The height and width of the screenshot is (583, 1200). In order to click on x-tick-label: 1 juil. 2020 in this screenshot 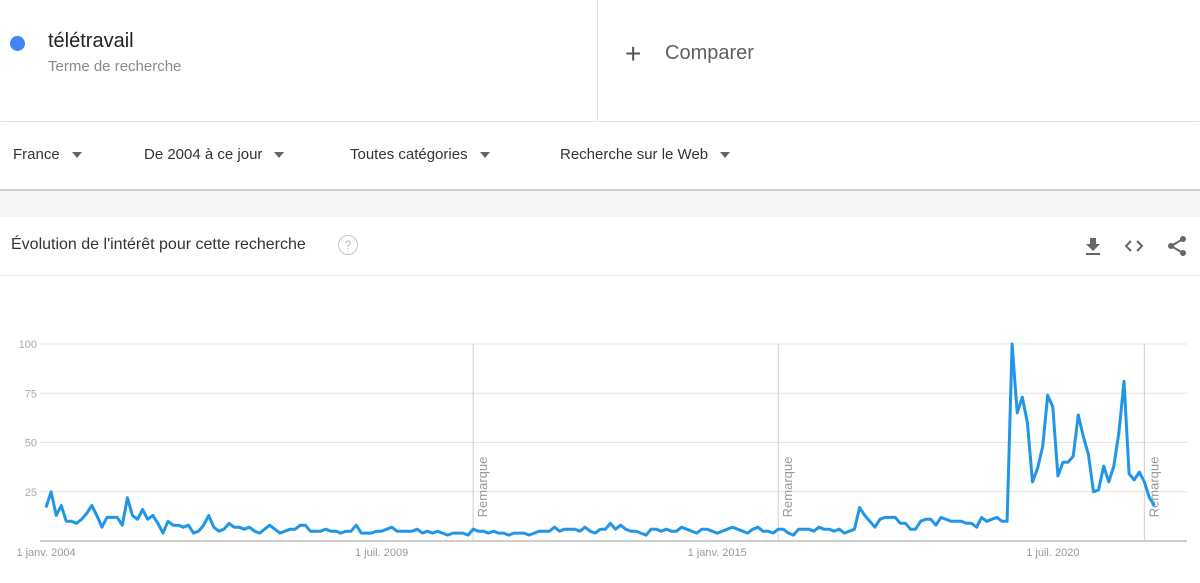, I will do `click(1052, 553)`.